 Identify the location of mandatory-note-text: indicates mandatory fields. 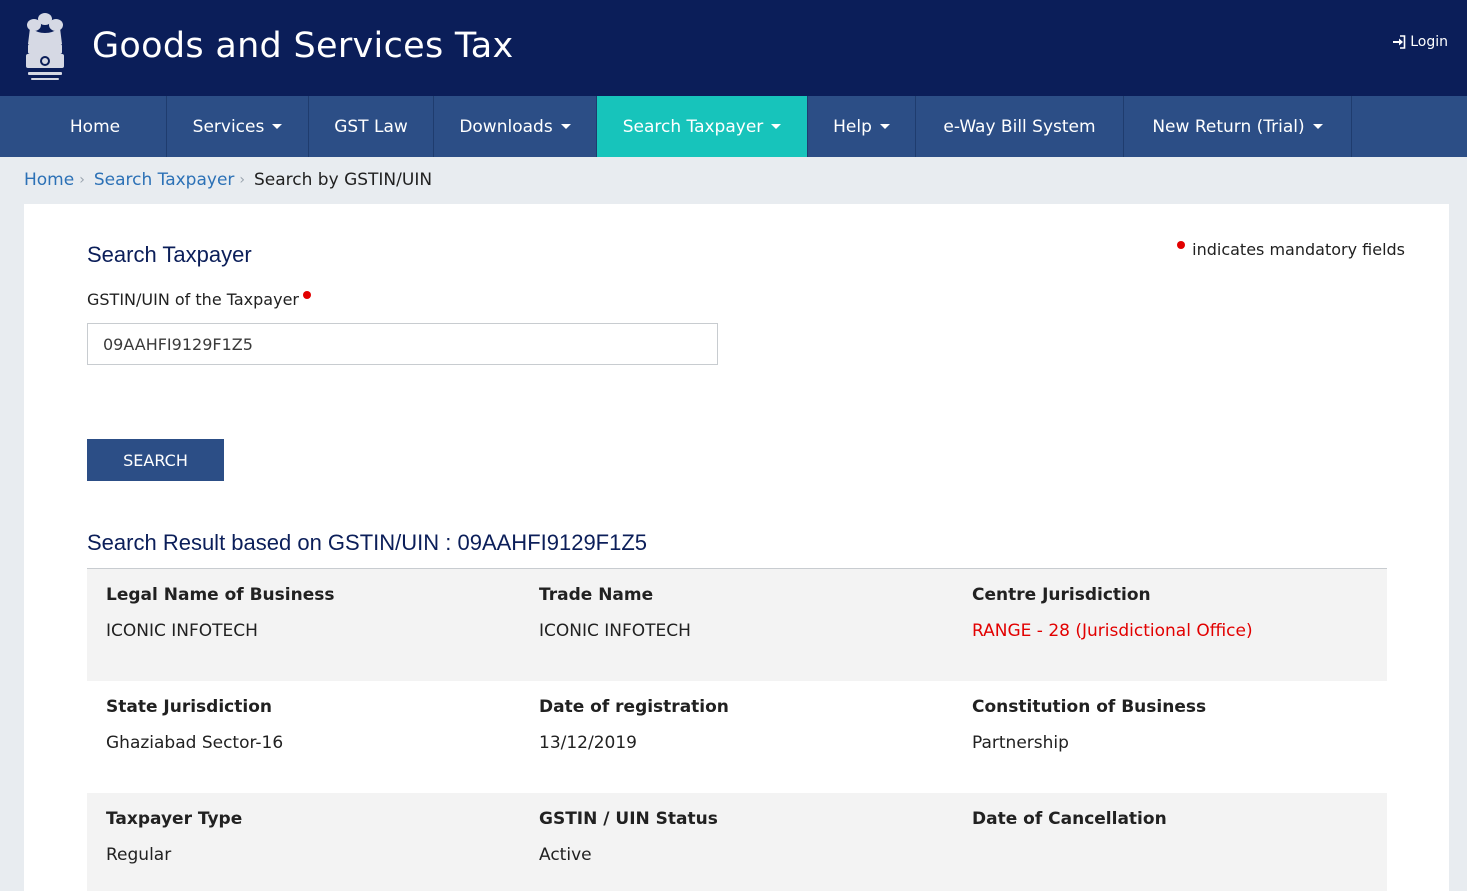
(1298, 249).